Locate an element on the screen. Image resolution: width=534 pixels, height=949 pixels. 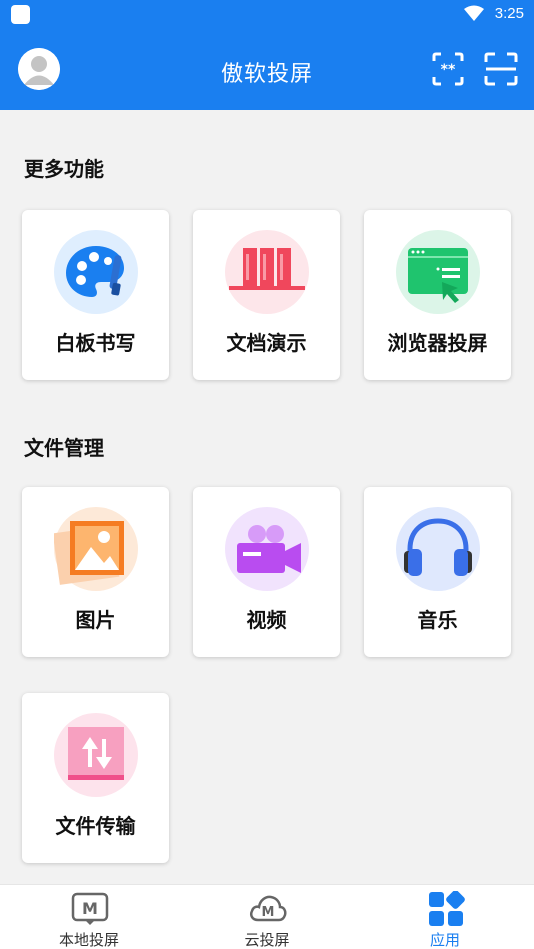
whiteboard-card: 白板书写 is located at coordinates (95, 295).